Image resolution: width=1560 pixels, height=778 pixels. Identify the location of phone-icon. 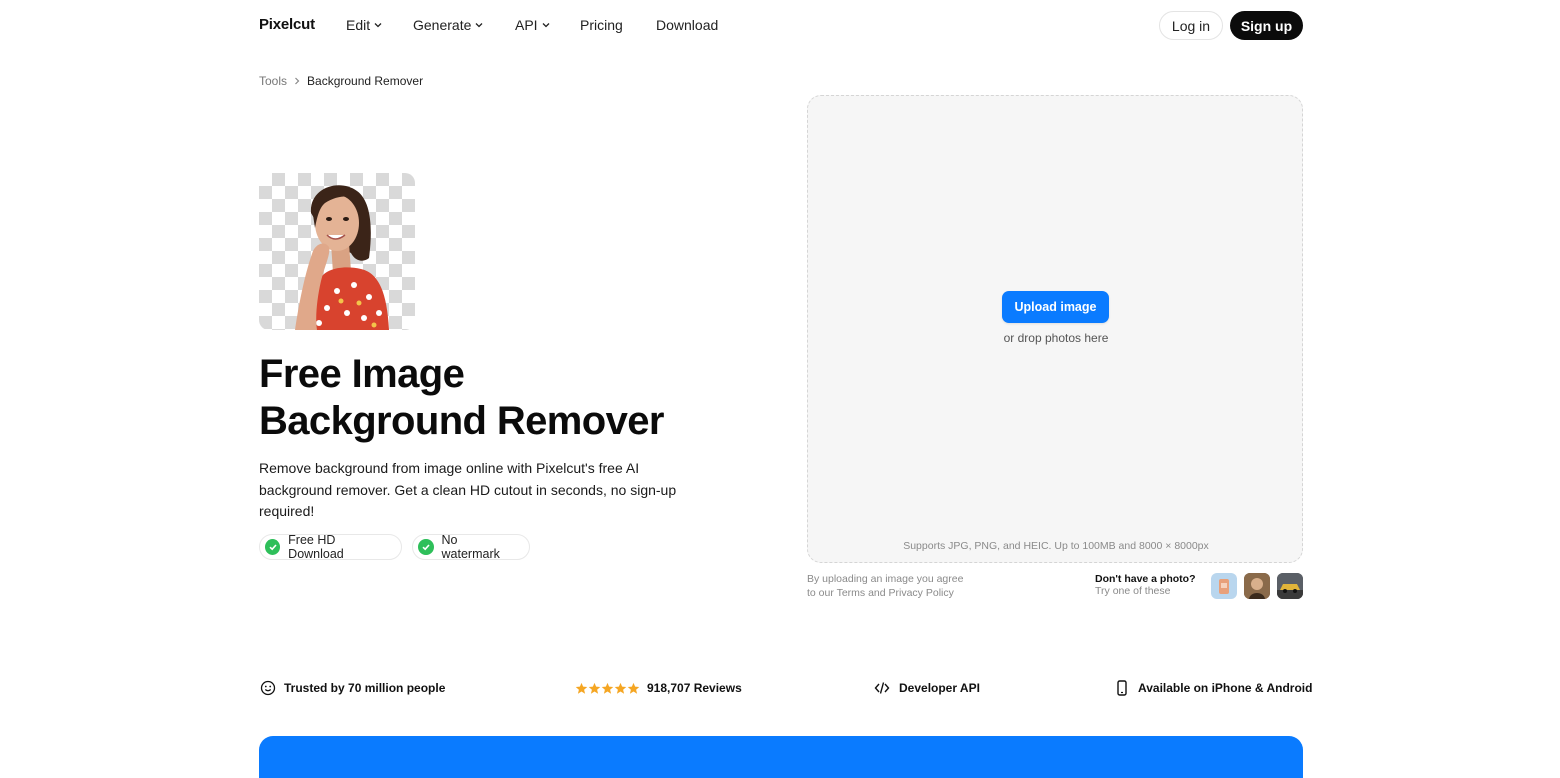
(1122, 688).